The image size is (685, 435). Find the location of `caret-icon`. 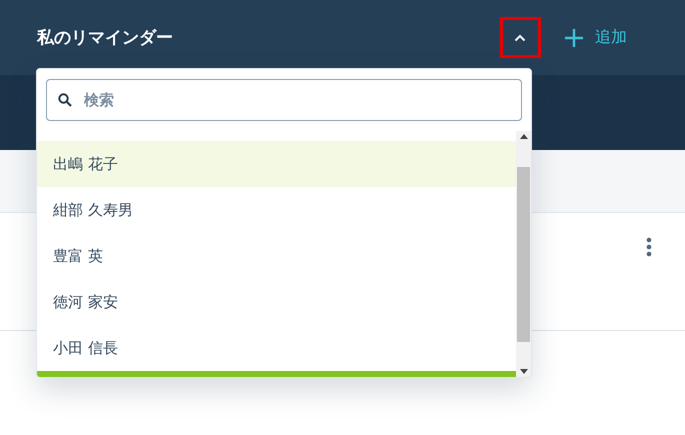

caret-icon is located at coordinates (520, 38).